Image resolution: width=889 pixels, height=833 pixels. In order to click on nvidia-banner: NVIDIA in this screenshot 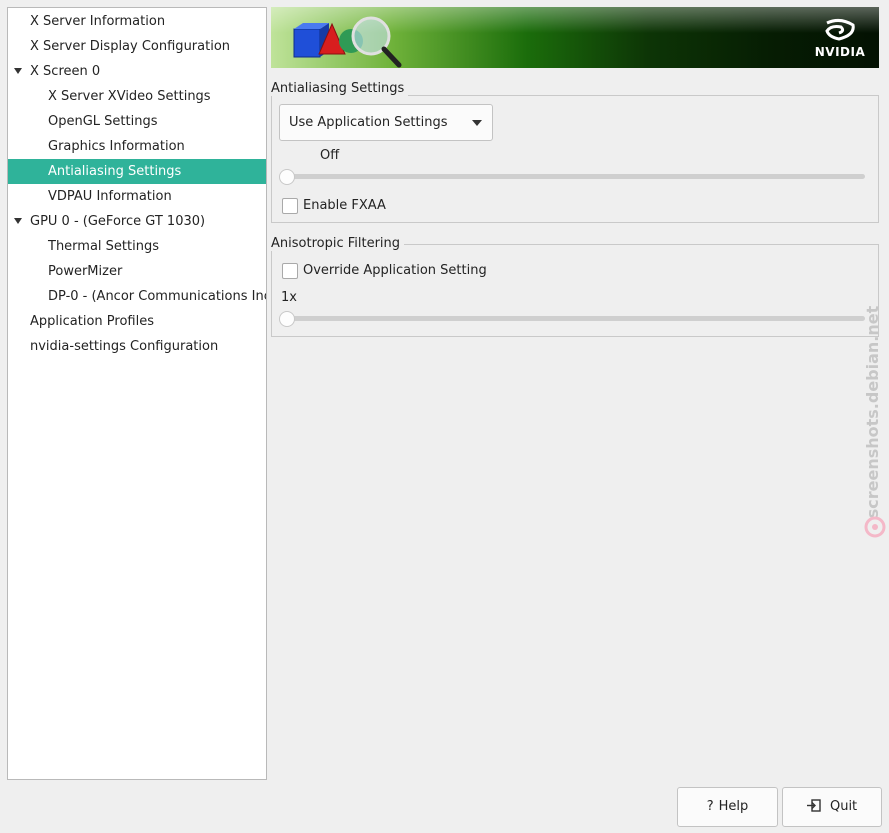, I will do `click(575, 37)`.